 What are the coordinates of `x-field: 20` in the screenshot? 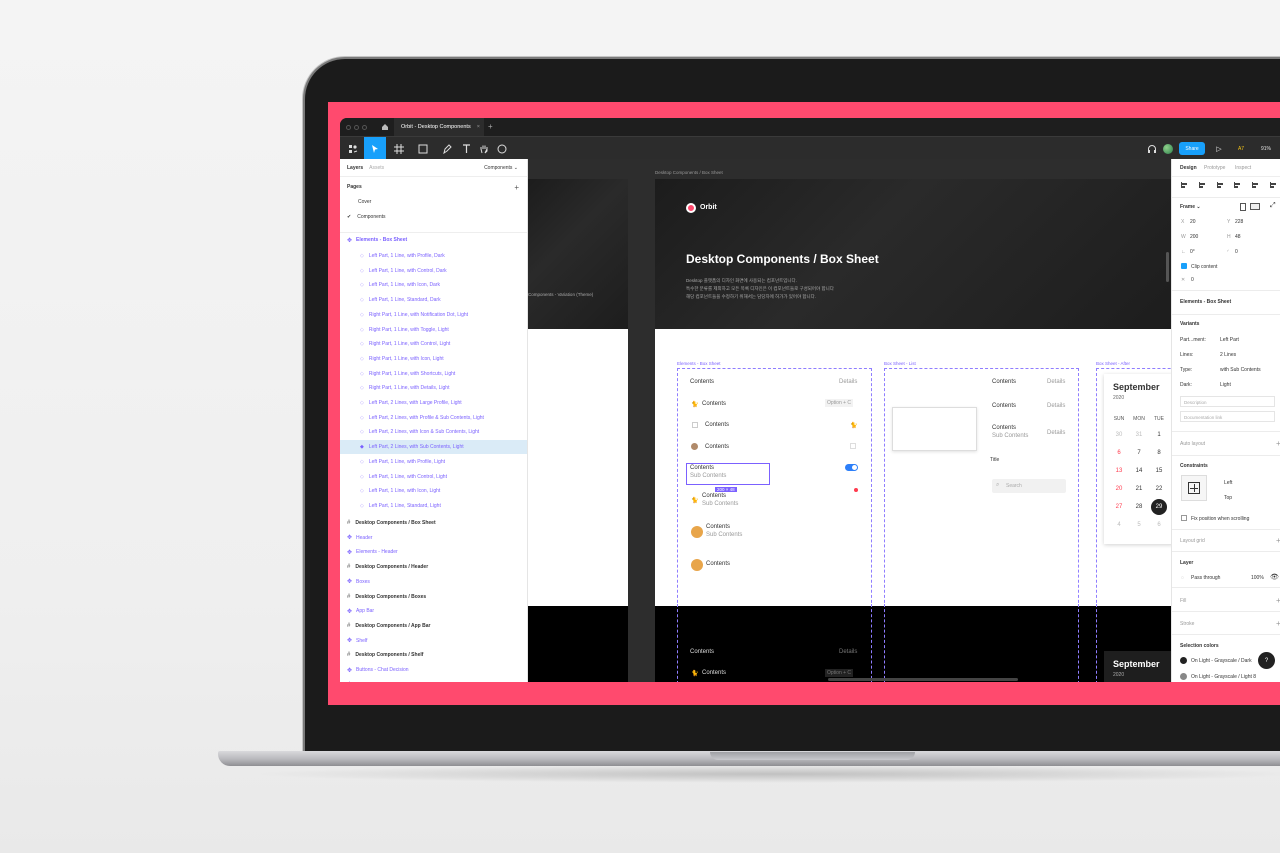 It's located at (1193, 222).